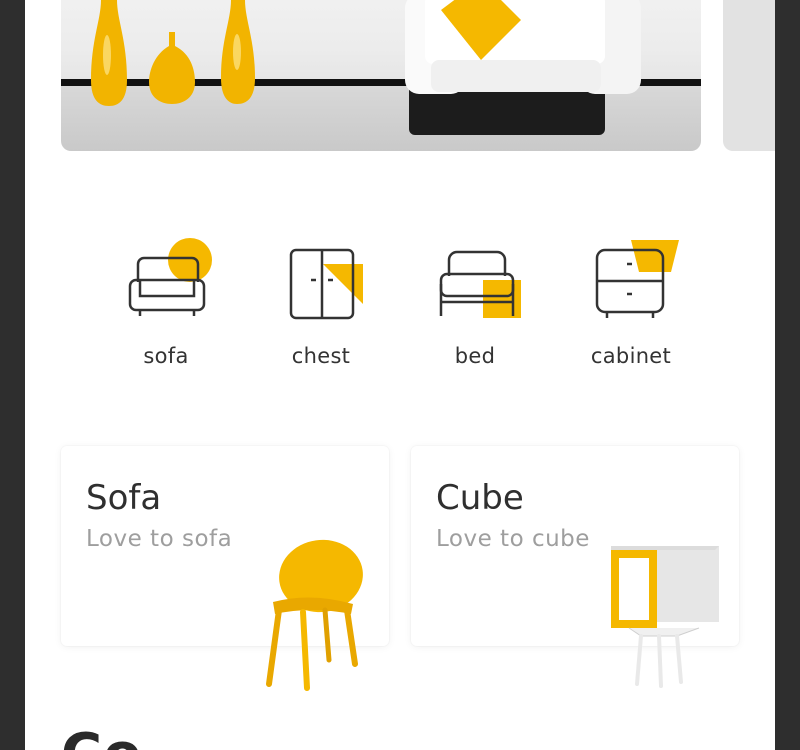 This screenshot has width=800, height=750. Describe the element at coordinates (102, 736) in the screenshot. I see `section-title: Co` at that location.